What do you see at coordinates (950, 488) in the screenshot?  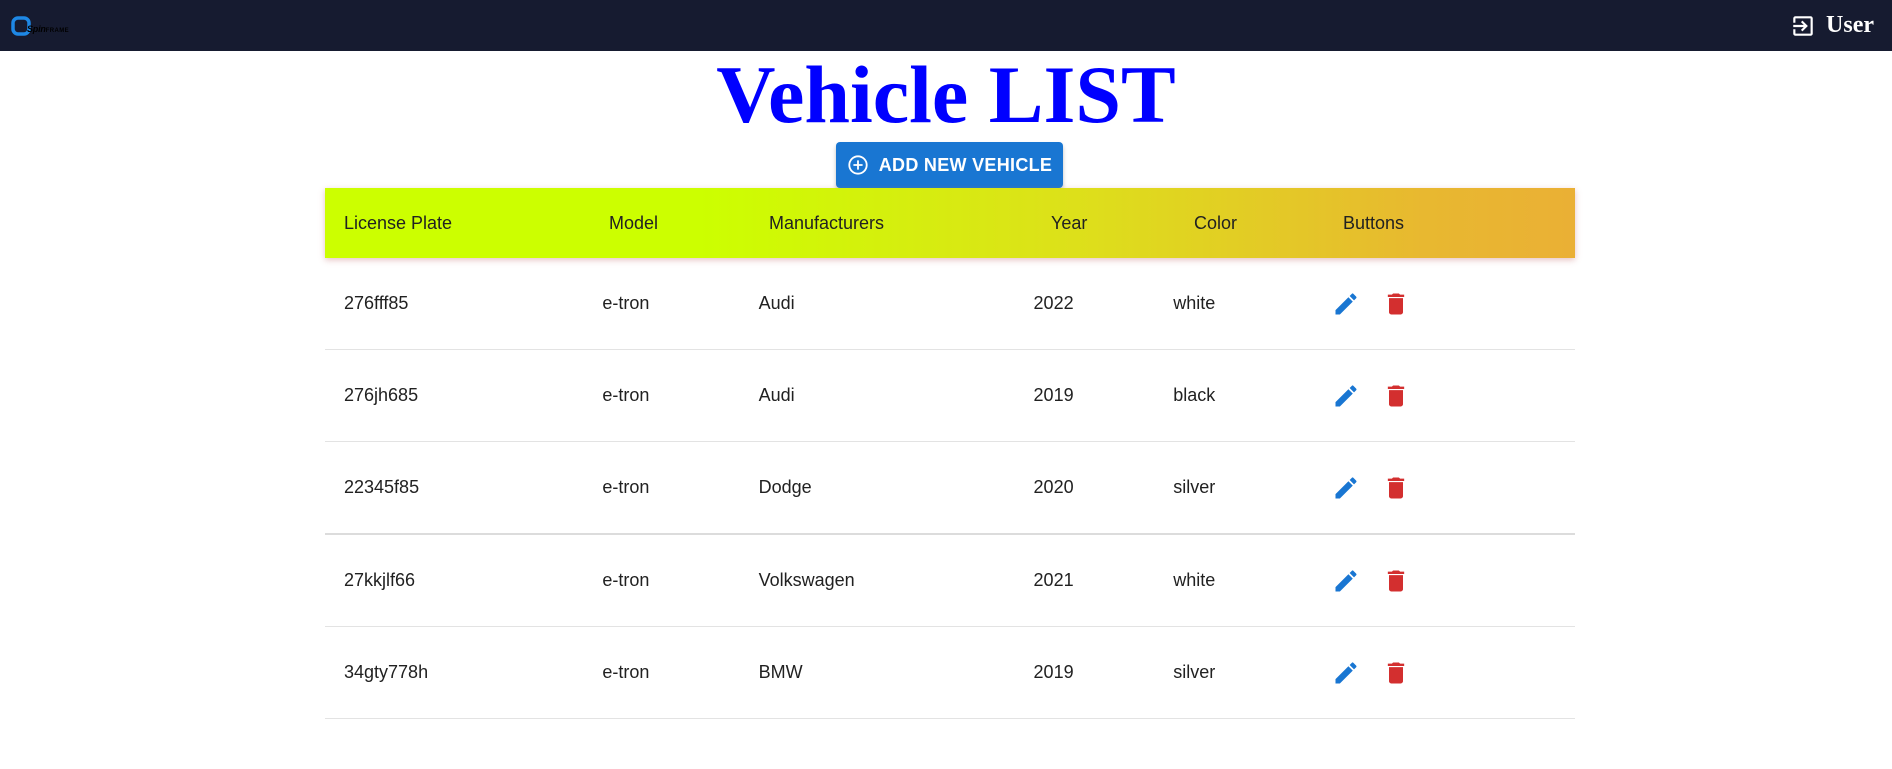 I see `table-row: 22345f85 e-tron Dodge 2020 silver` at bounding box center [950, 488].